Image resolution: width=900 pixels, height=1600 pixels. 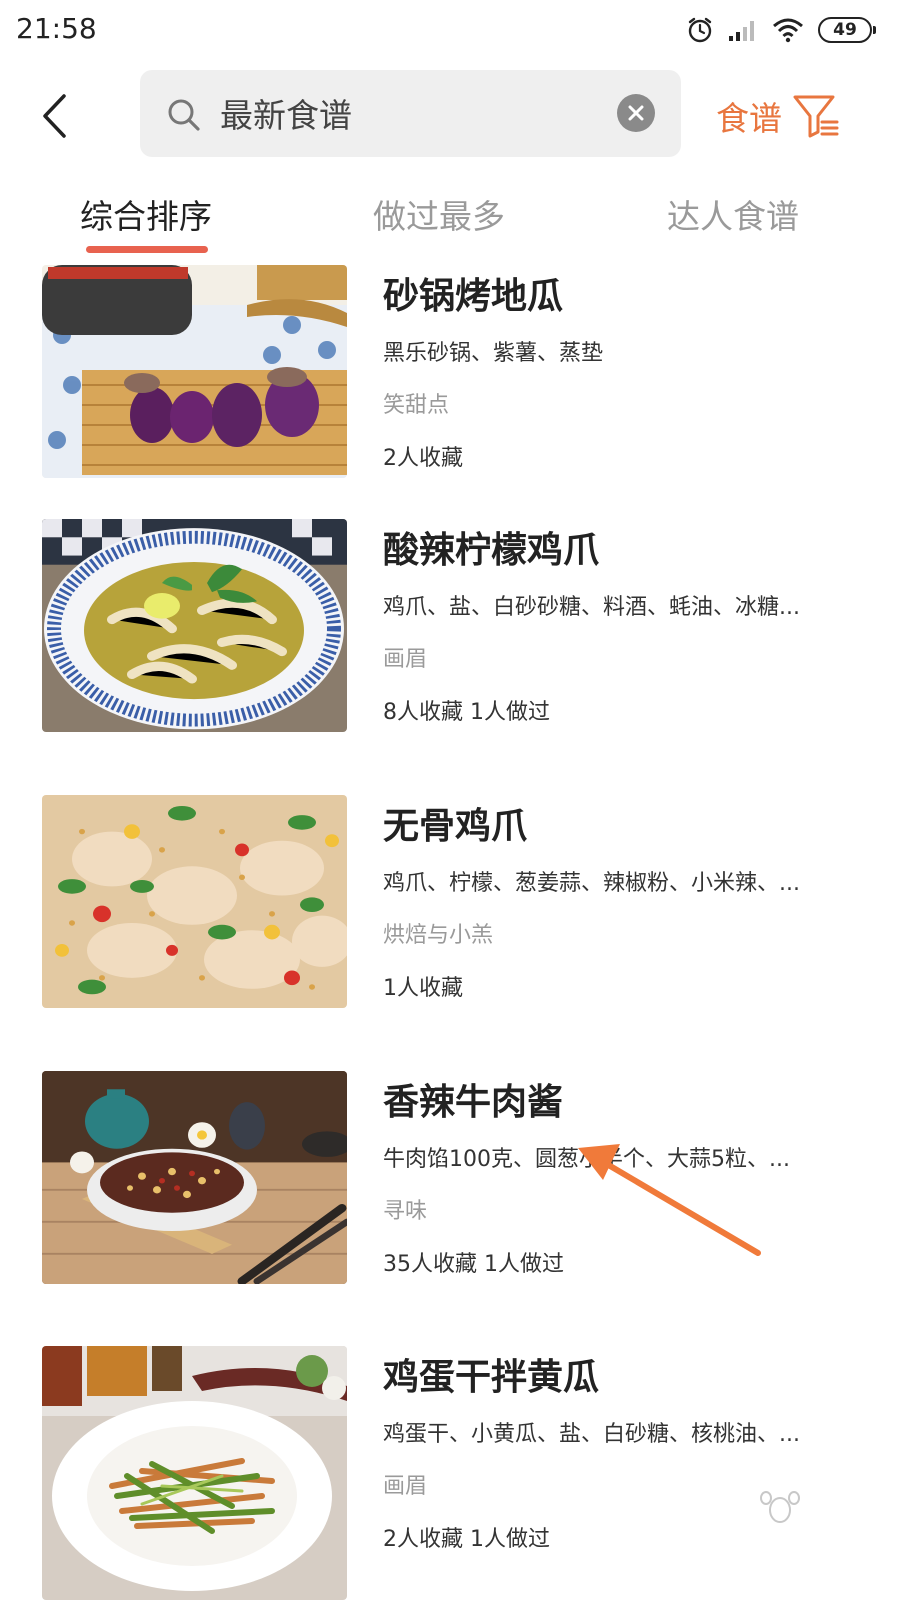 What do you see at coordinates (450, 30) in the screenshot?
I see `status-bar: 21:58 49` at bounding box center [450, 30].